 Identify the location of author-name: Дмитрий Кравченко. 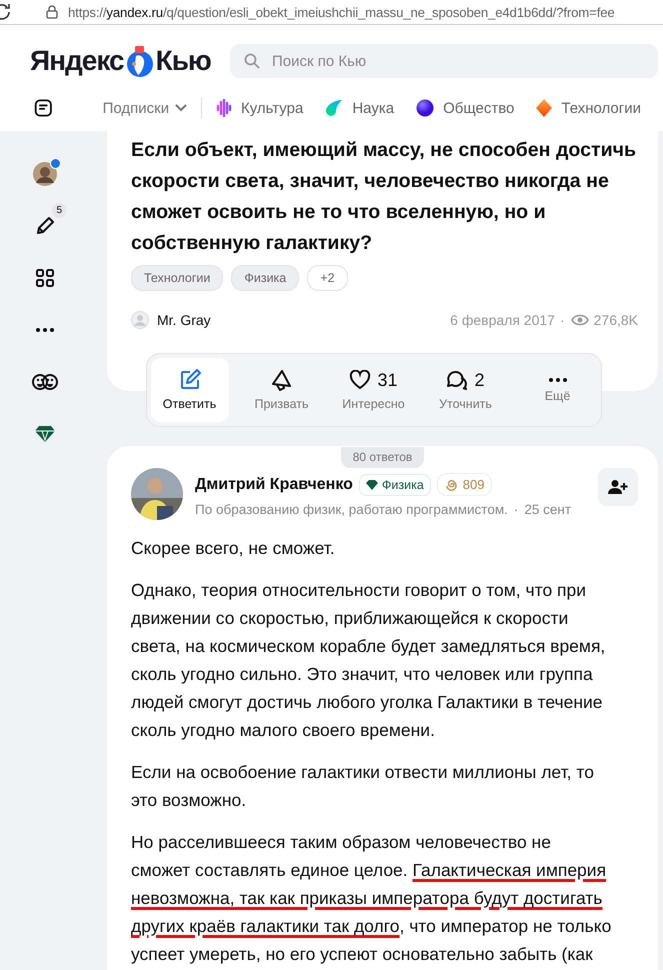
(274, 485).